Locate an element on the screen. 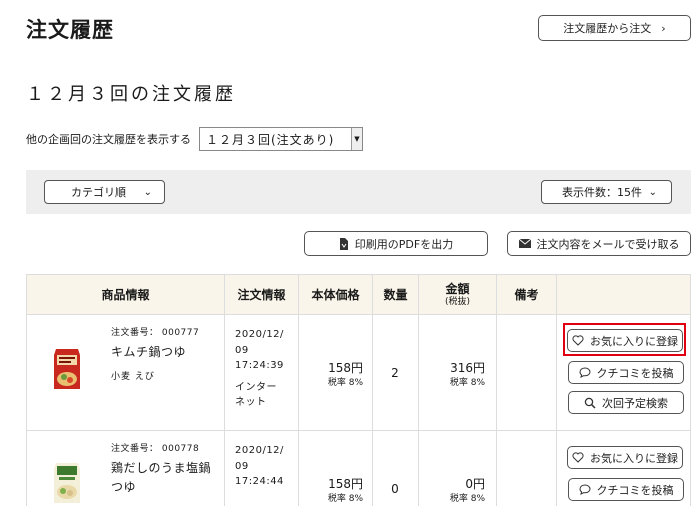 This screenshot has height=506, width=700. header-amount-label: 金額 is located at coordinates (457, 289).